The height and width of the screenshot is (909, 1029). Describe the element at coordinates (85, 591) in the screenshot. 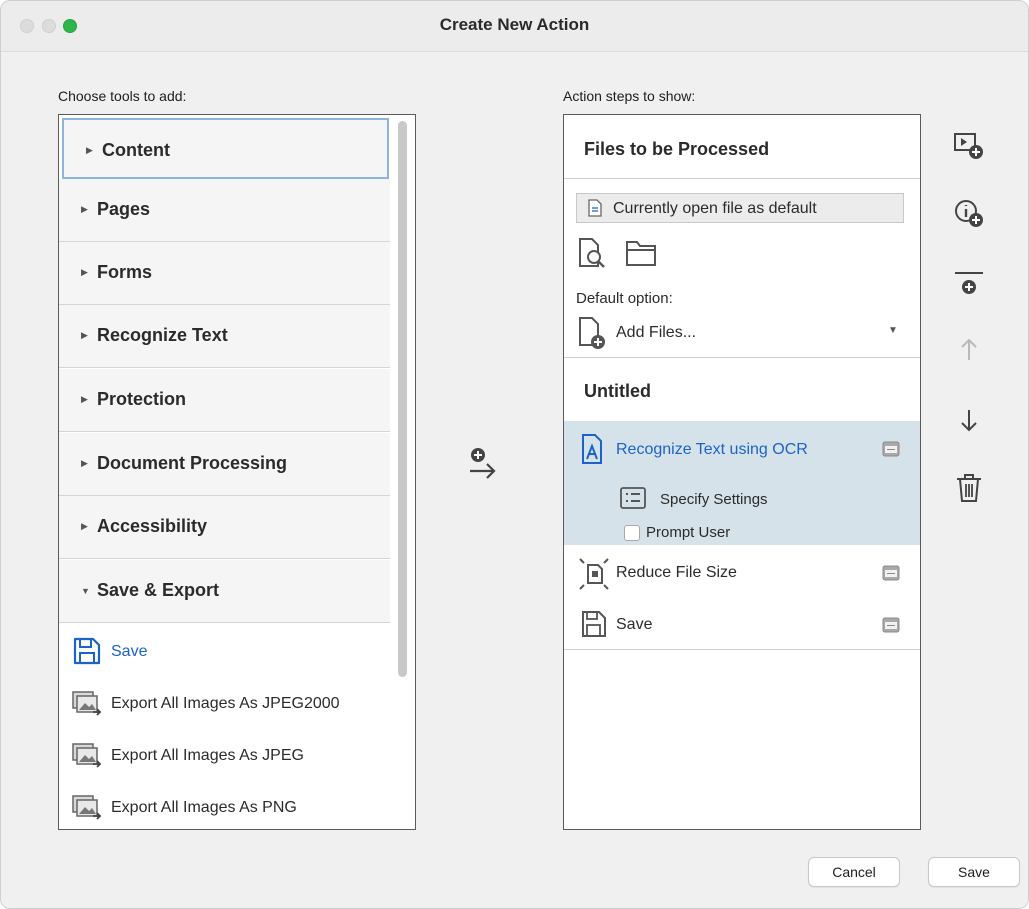

I see `collapse-triangle-icon: ▼` at that location.